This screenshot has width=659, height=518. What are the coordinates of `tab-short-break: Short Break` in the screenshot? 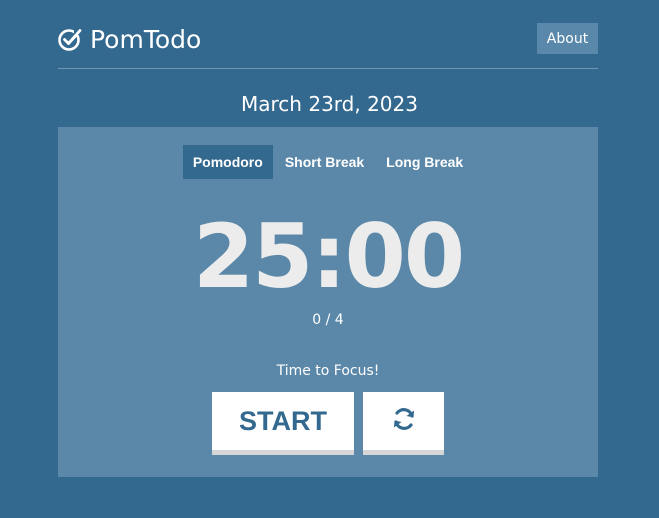 It's located at (324, 162).